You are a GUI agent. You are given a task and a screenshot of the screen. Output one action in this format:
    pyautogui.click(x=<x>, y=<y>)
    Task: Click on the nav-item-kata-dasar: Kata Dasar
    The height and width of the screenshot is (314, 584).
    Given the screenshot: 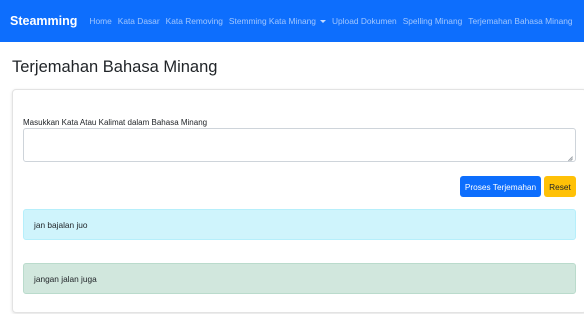 What is the action you would take?
    pyautogui.click(x=139, y=21)
    